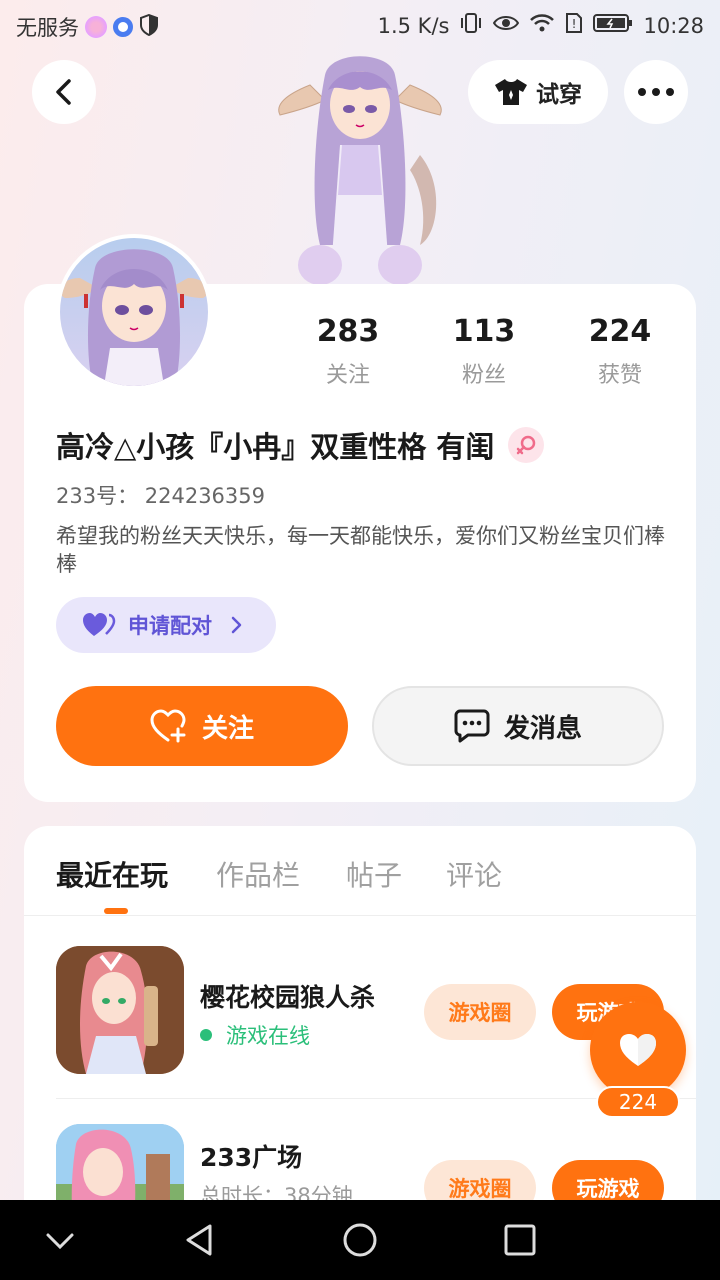 The height and width of the screenshot is (1280, 720). I want to click on eye-icon, so click(506, 25).